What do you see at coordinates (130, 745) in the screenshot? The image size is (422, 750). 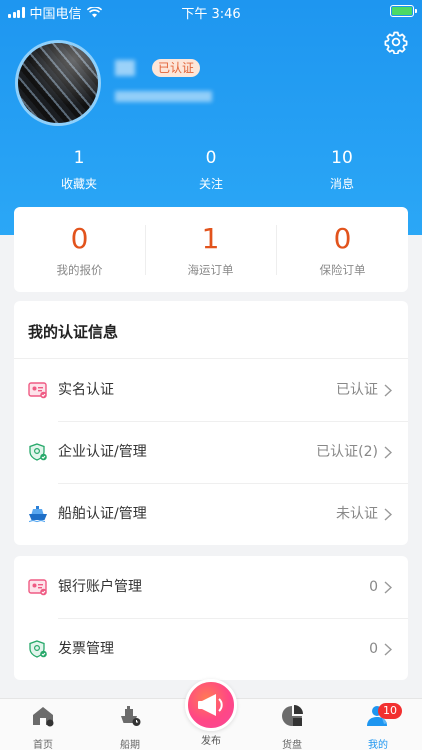 I see `tab-label: 船期` at bounding box center [130, 745].